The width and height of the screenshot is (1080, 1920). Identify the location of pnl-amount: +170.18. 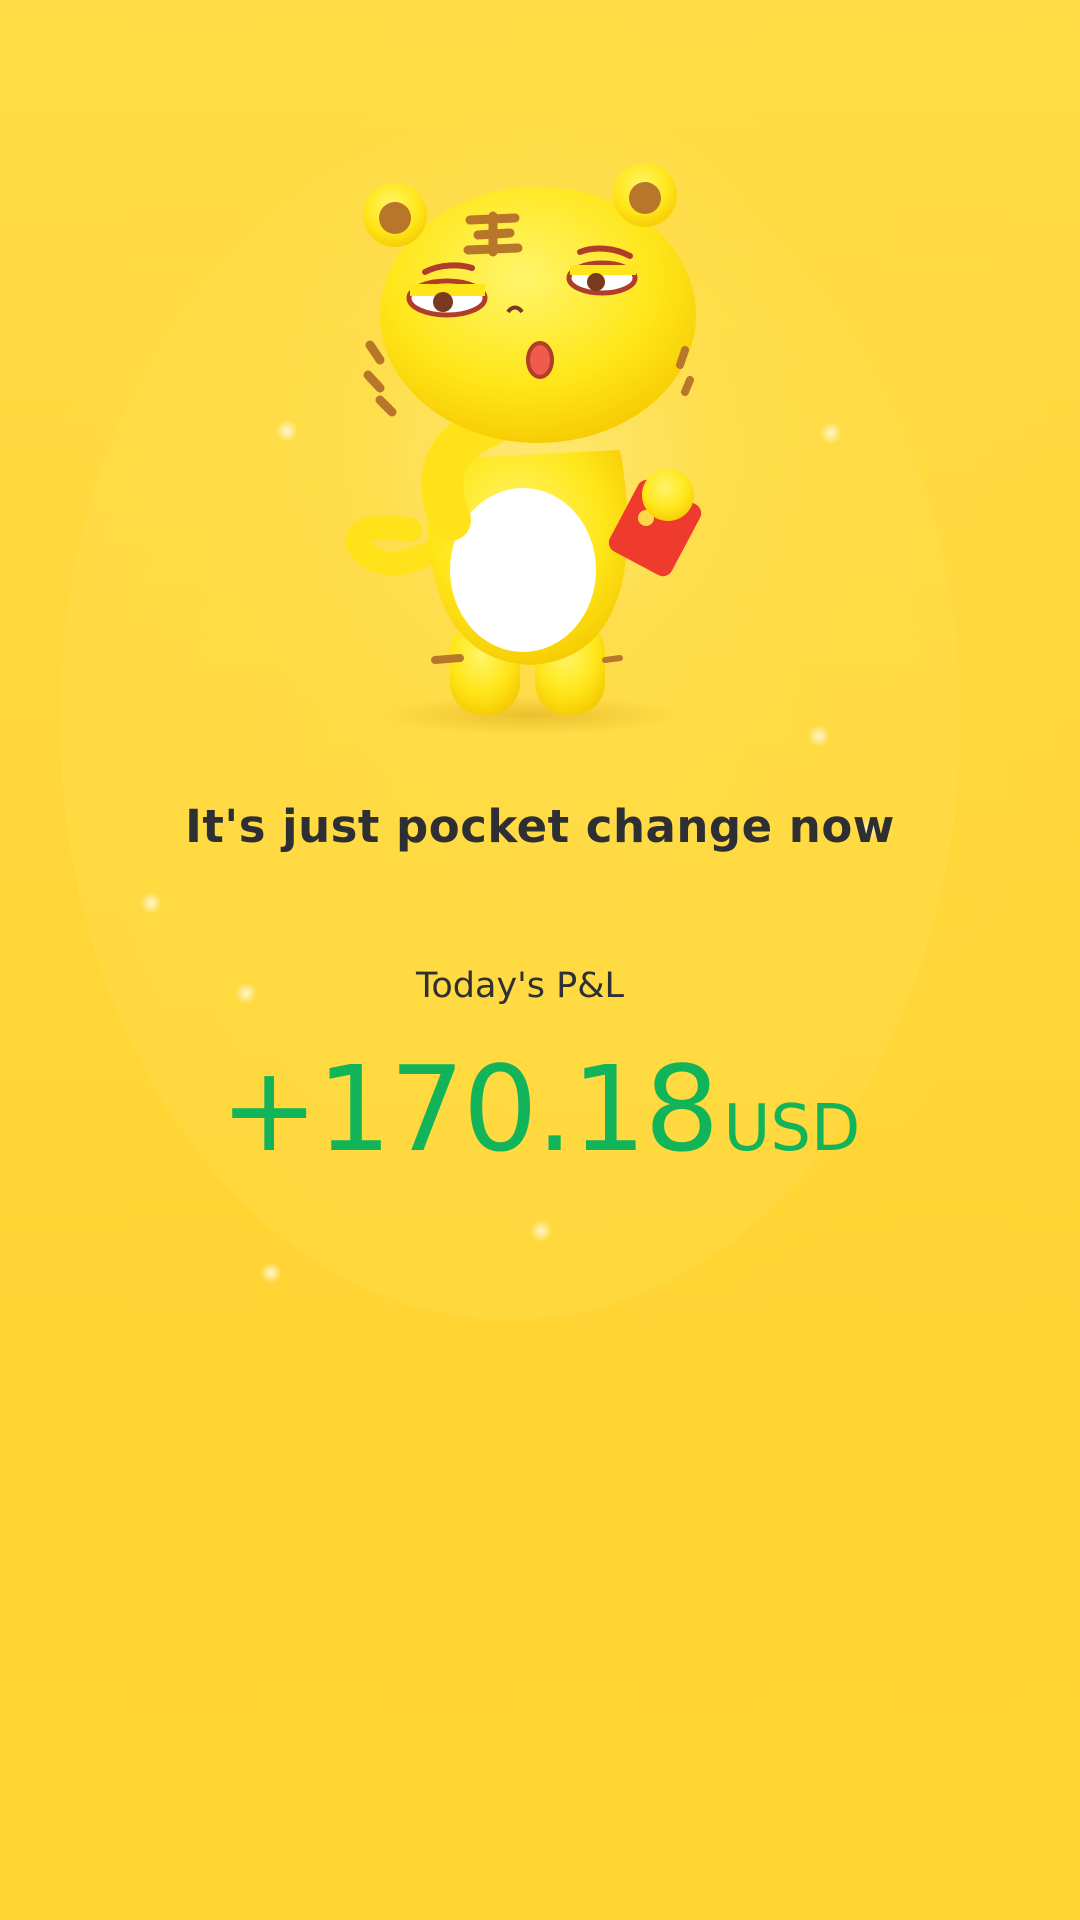
(469, 1109).